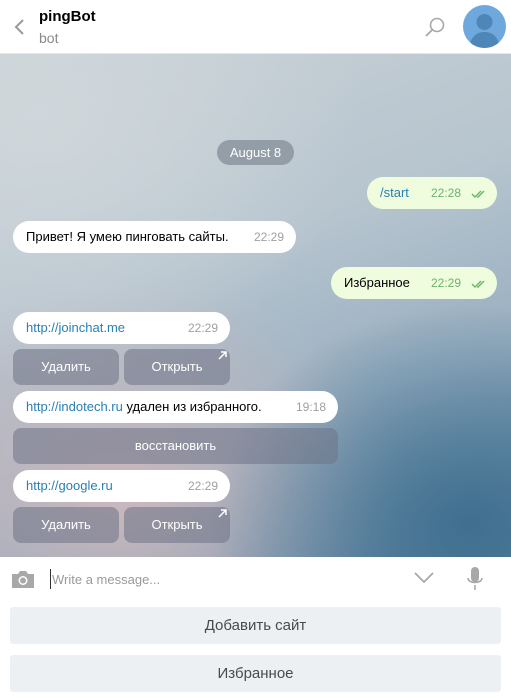 The width and height of the screenshot is (511, 698). I want to click on message-text: /start, so click(394, 192).